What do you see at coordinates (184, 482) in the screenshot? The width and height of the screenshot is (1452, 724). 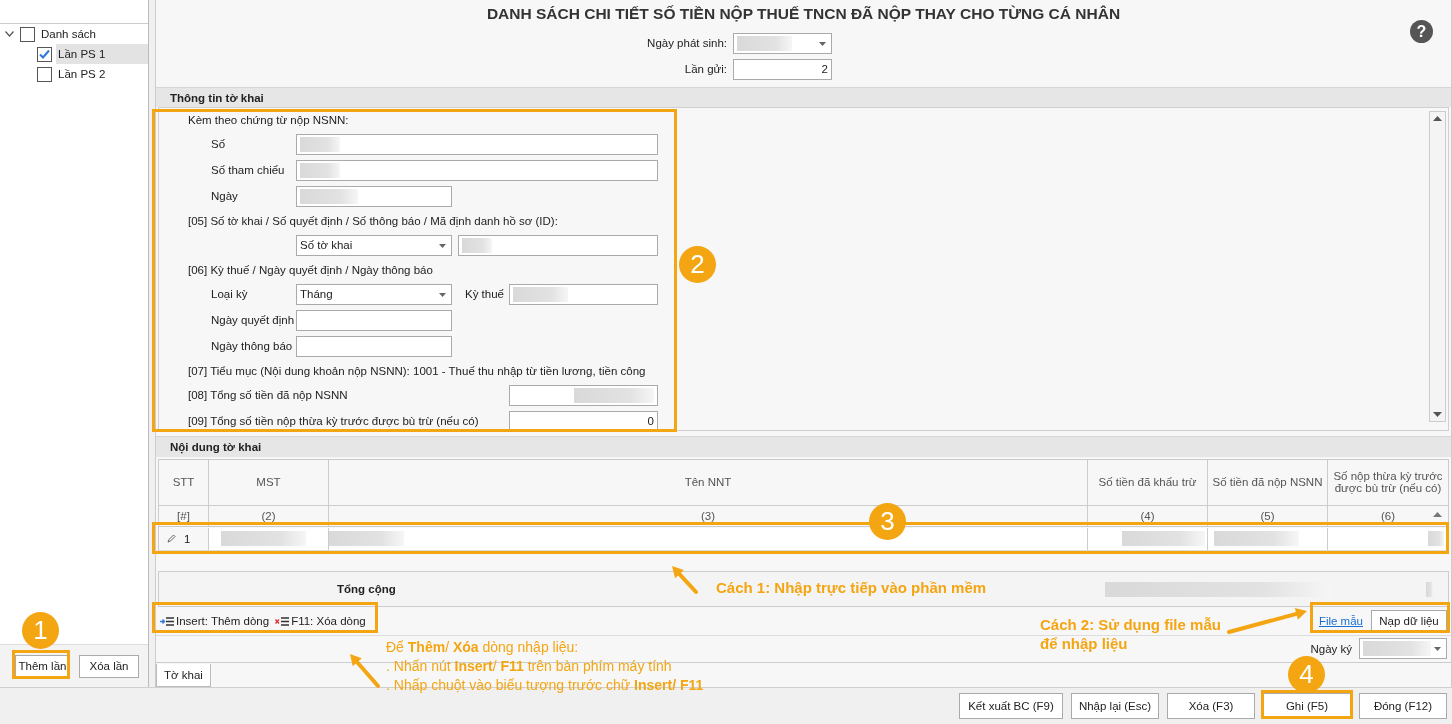 I see `column-header: STT` at bounding box center [184, 482].